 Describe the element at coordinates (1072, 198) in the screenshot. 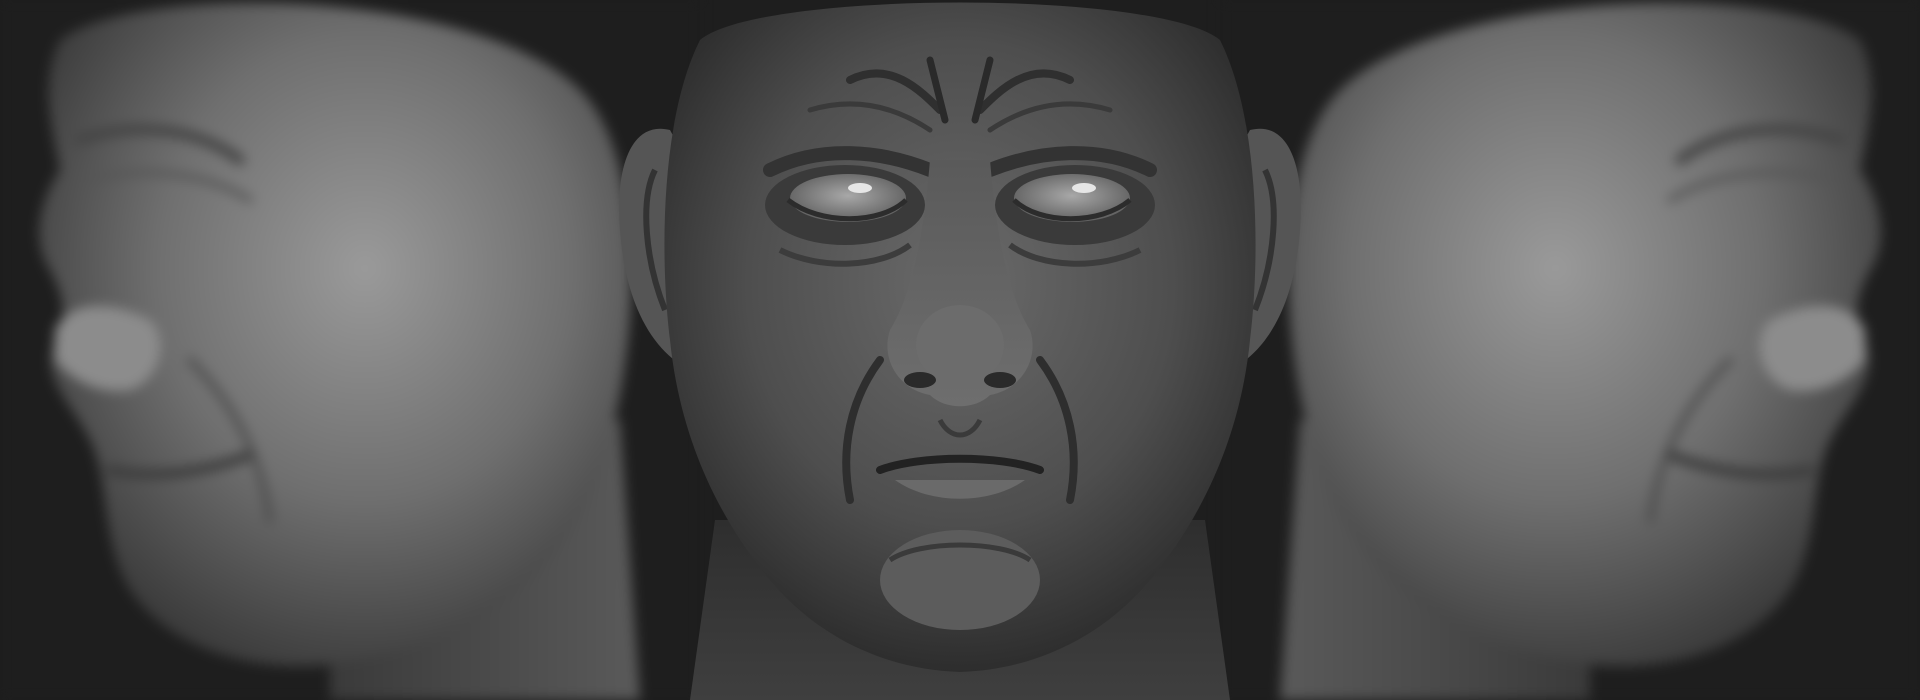

I see `eye-right` at that location.